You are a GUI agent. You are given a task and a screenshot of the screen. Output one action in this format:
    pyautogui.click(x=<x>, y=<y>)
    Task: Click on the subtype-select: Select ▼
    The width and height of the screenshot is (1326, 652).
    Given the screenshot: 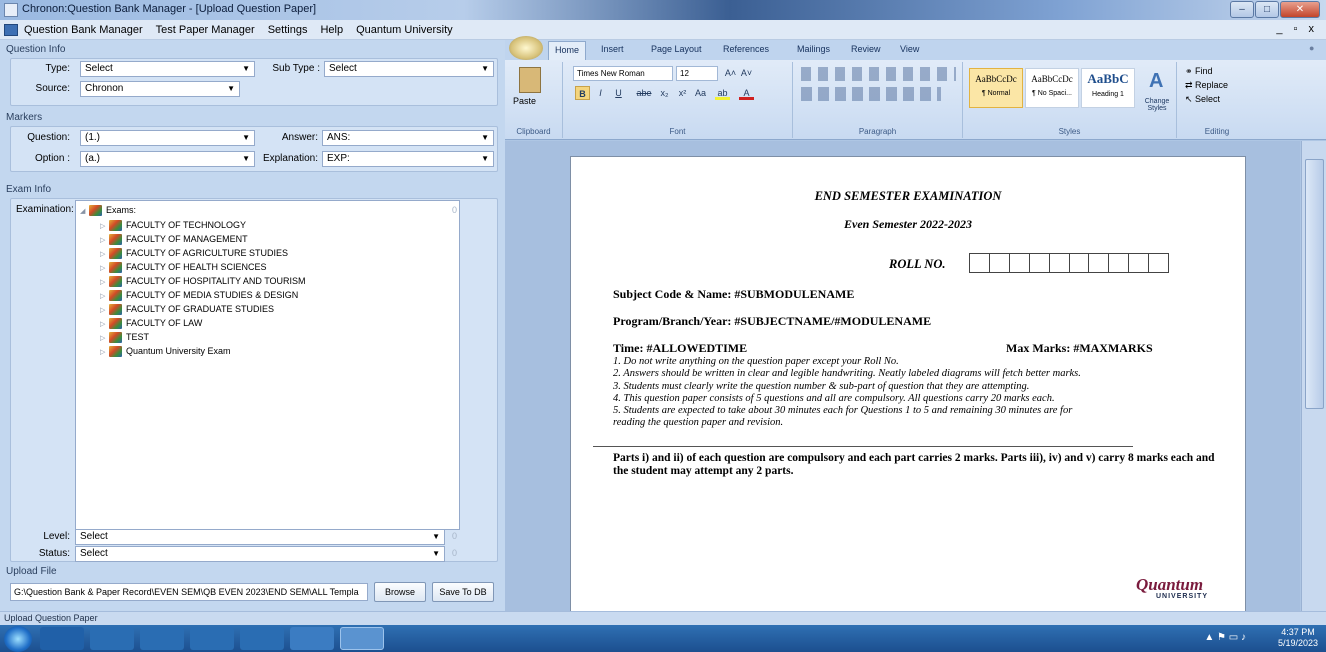 What is the action you would take?
    pyautogui.click(x=409, y=69)
    